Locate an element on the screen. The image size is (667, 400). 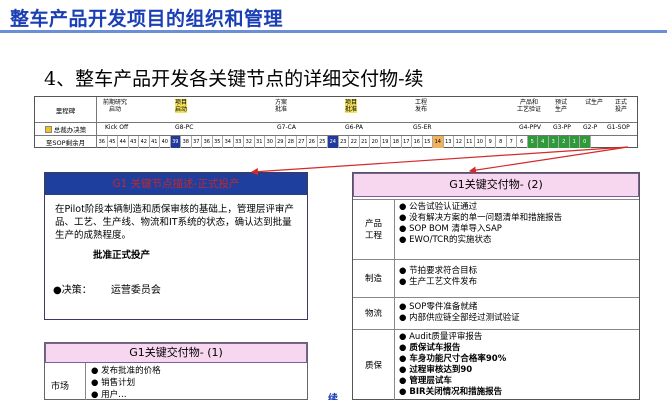
milestone-label: 项目 启动 is located at coordinates (181, 106).